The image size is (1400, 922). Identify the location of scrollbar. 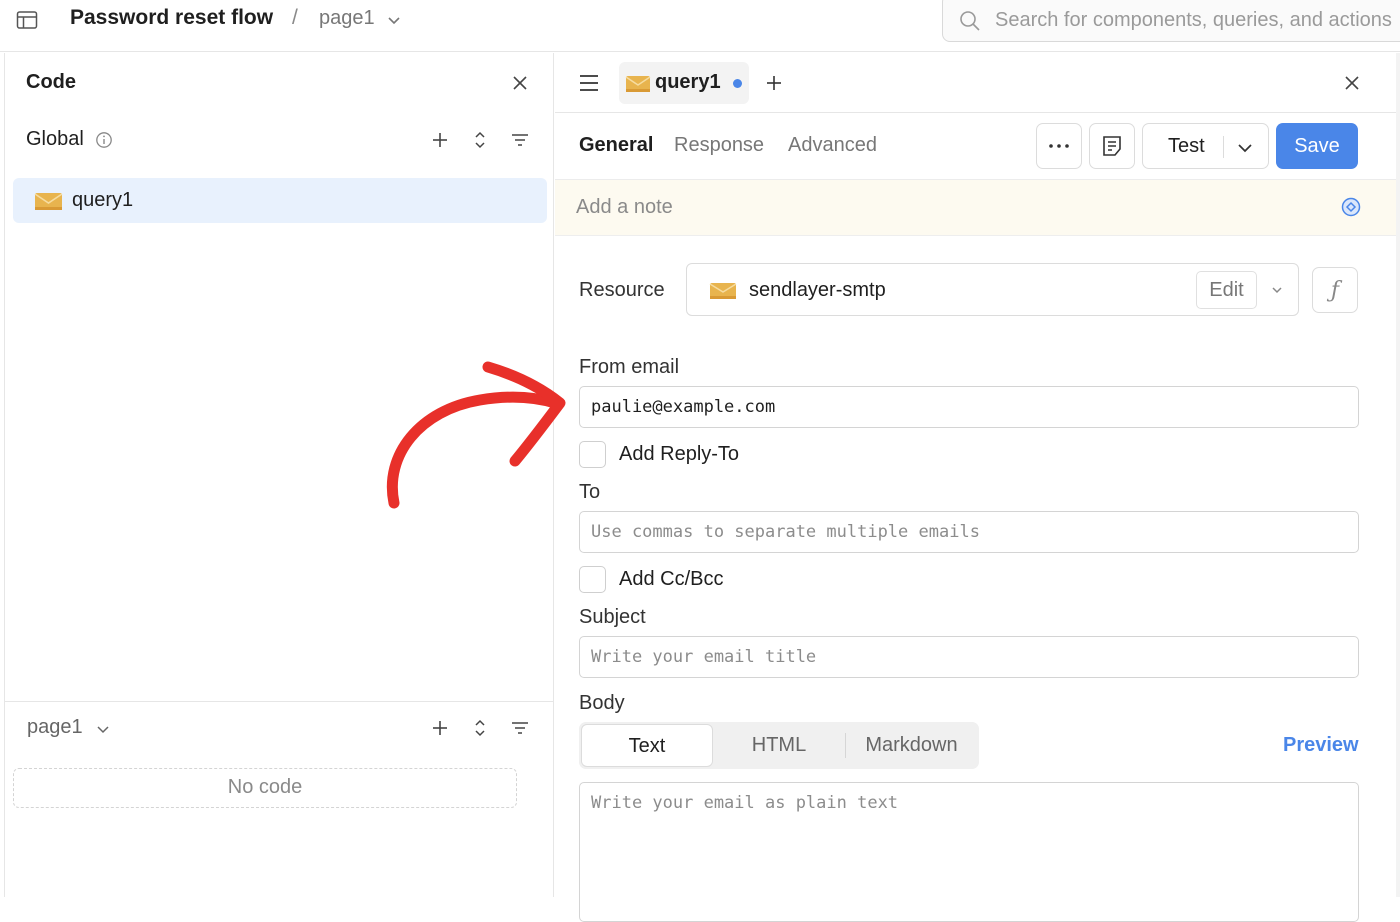
(1398, 475).